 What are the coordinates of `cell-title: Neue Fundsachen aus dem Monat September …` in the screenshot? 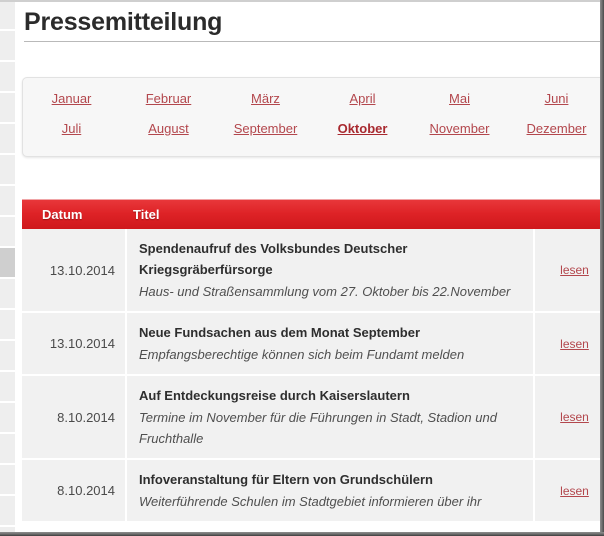 It's located at (331, 343).